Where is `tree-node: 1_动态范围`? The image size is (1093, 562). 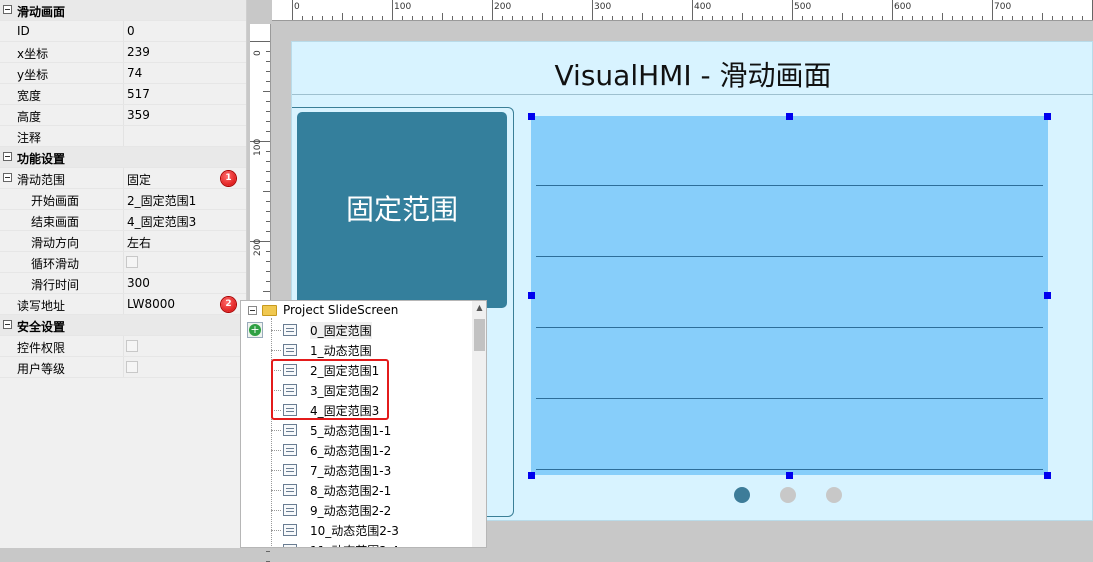 tree-node: 1_动态范围 is located at coordinates (371, 350).